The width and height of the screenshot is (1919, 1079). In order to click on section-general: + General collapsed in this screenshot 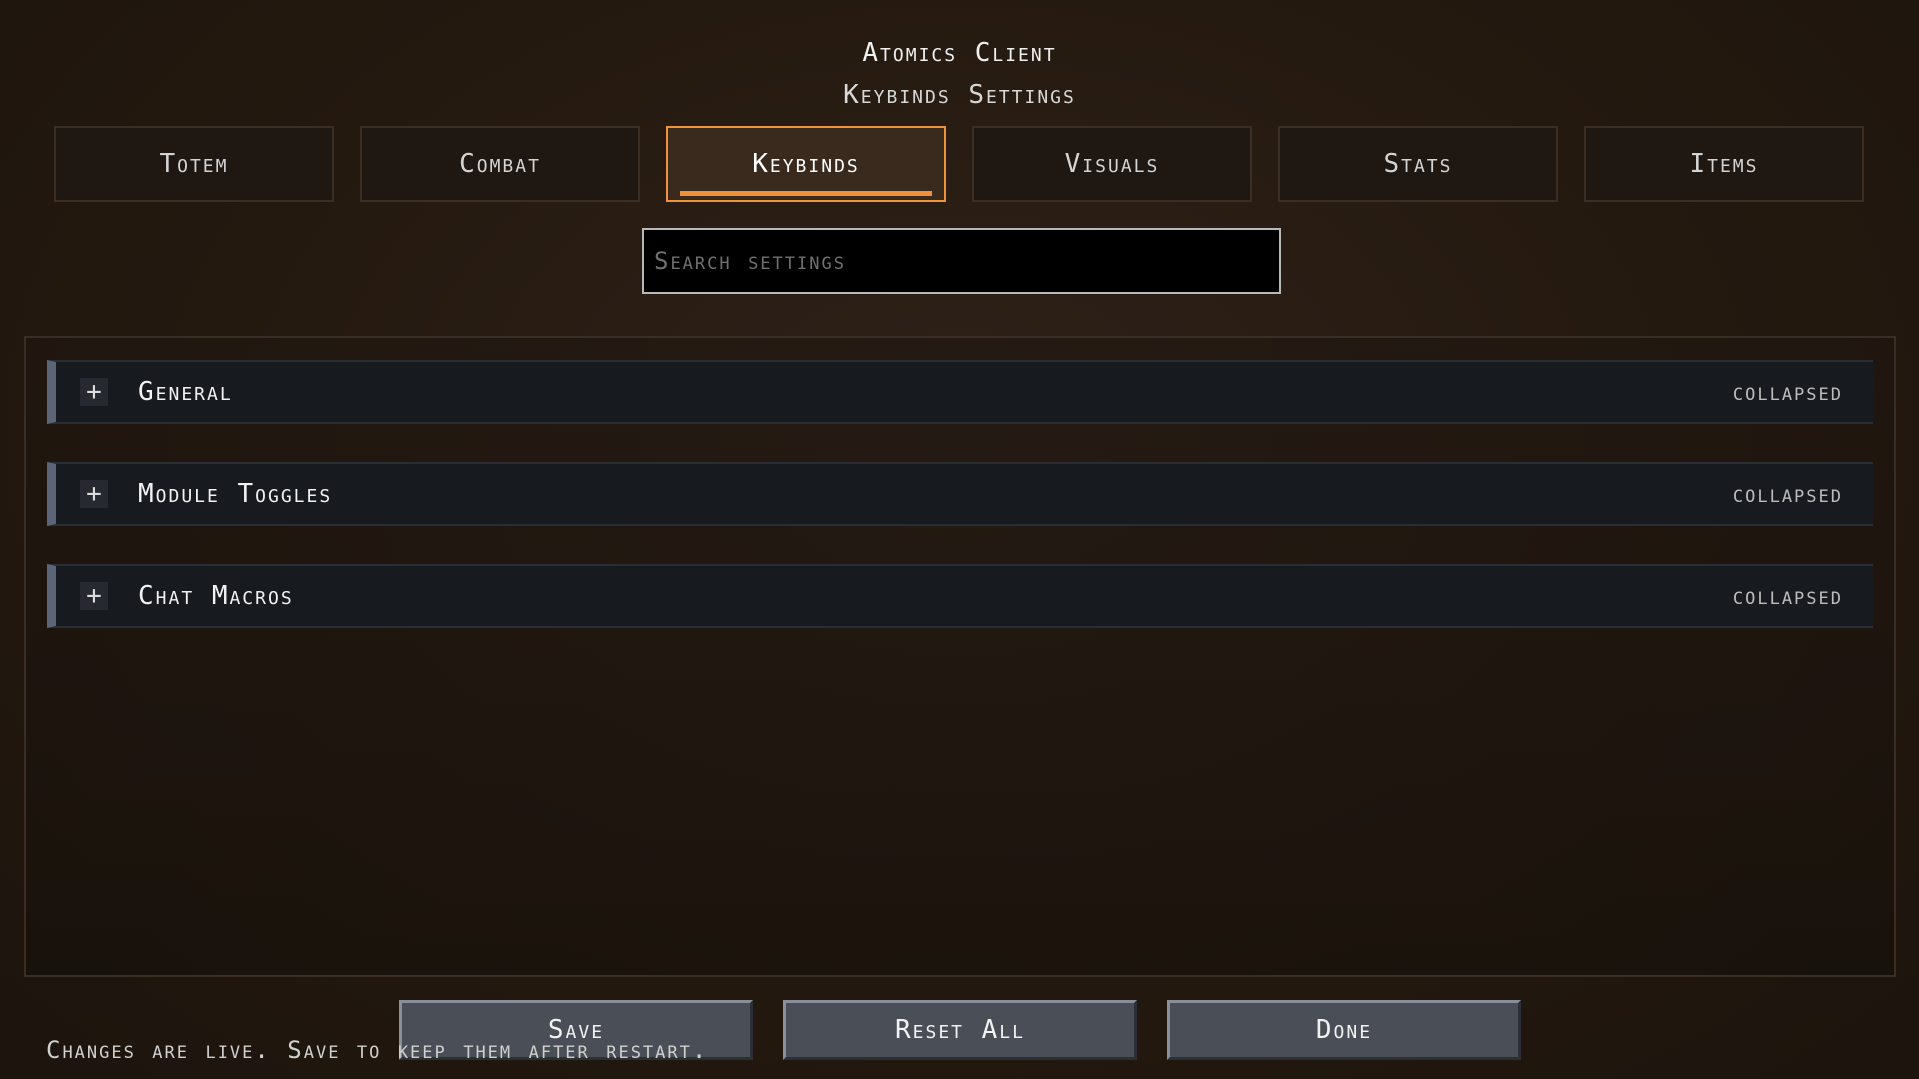, I will do `click(960, 392)`.